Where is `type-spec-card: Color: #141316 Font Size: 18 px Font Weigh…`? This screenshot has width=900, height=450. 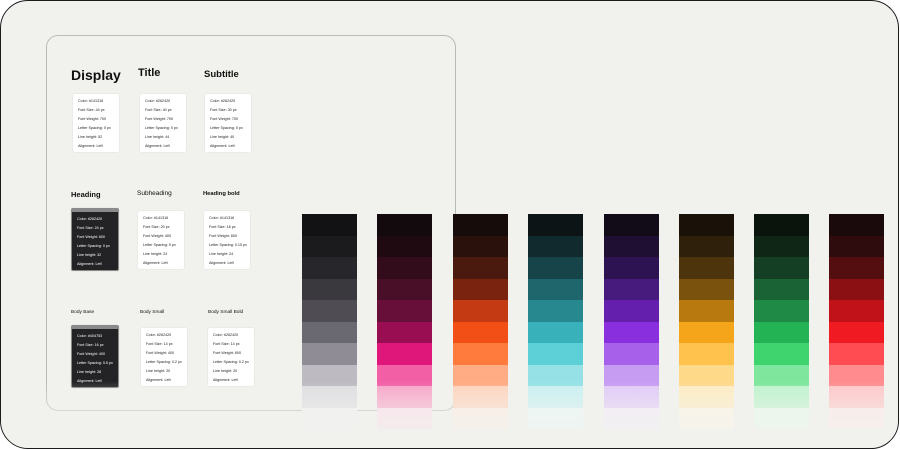 type-spec-card: Color: #141316 Font Size: 18 px Font Weigh… is located at coordinates (227, 240).